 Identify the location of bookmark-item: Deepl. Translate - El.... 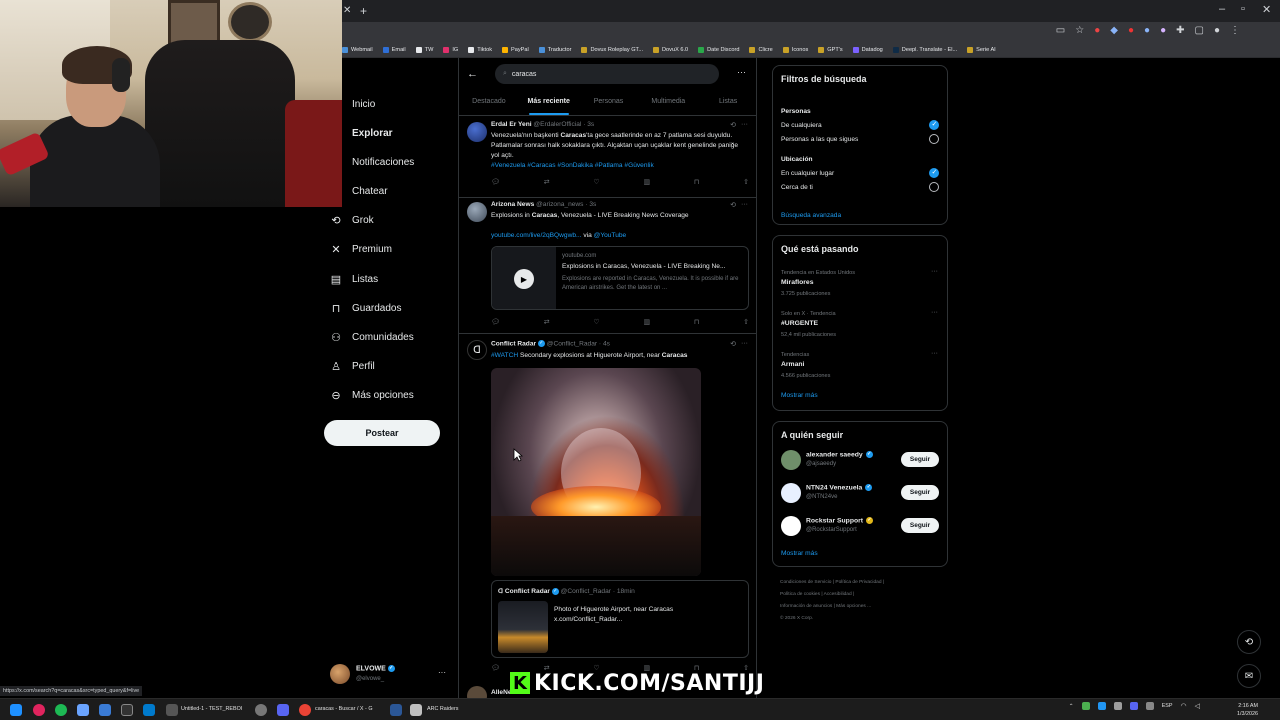
(924, 49).